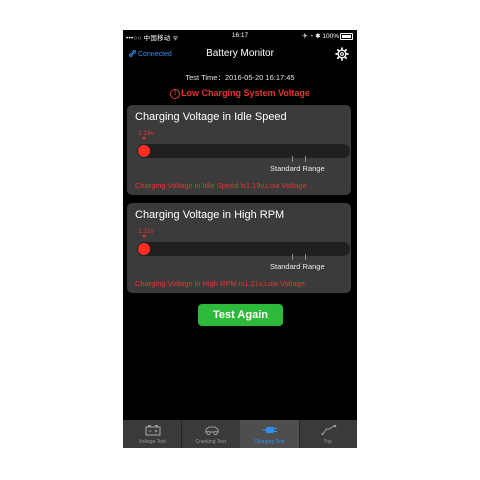 The width and height of the screenshot is (480, 480). What do you see at coordinates (146, 231) in the screenshot?
I see `voltage-value-label: 1.21v` at bounding box center [146, 231].